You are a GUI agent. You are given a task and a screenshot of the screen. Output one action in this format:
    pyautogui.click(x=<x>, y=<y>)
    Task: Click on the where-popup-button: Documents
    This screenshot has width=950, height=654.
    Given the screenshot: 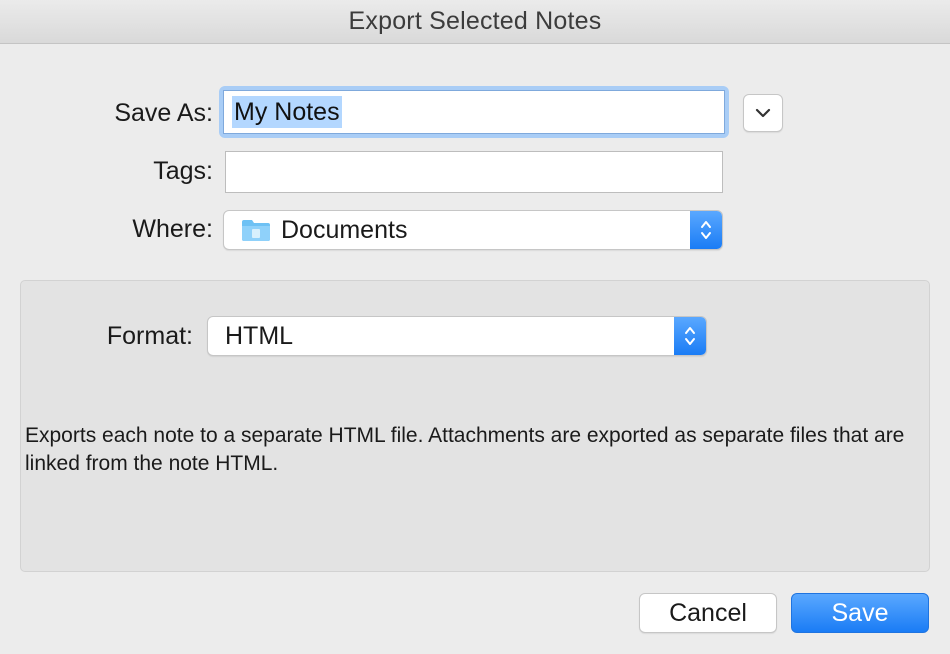 What is the action you would take?
    pyautogui.click(x=473, y=230)
    